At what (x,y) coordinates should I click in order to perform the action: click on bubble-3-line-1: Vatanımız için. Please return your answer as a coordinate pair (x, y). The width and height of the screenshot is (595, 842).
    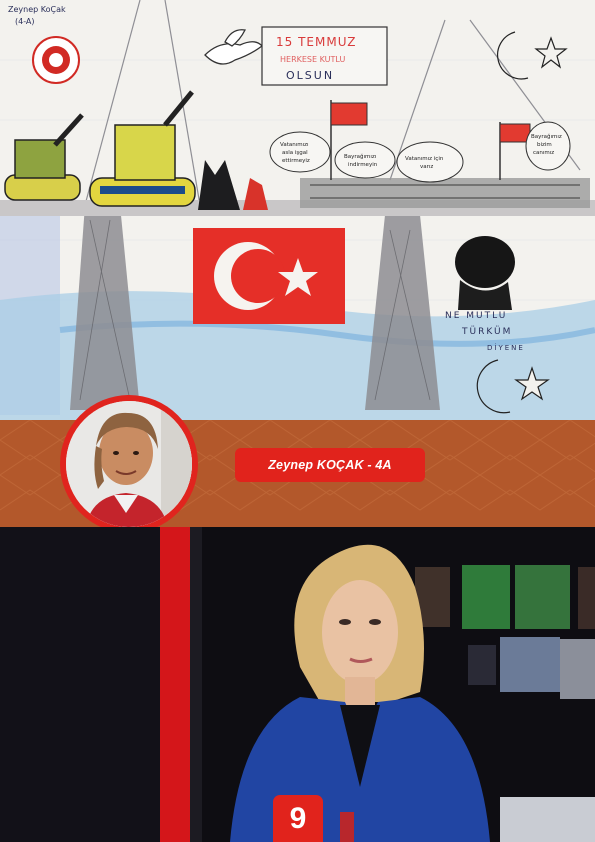
    Looking at the image, I should click on (424, 159).